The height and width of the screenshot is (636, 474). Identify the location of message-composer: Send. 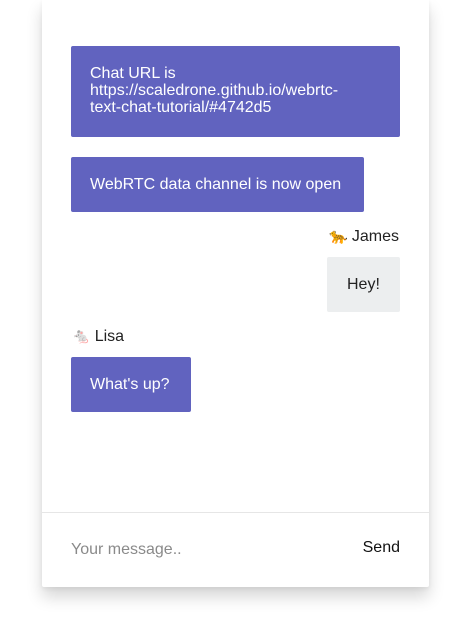
(235, 549).